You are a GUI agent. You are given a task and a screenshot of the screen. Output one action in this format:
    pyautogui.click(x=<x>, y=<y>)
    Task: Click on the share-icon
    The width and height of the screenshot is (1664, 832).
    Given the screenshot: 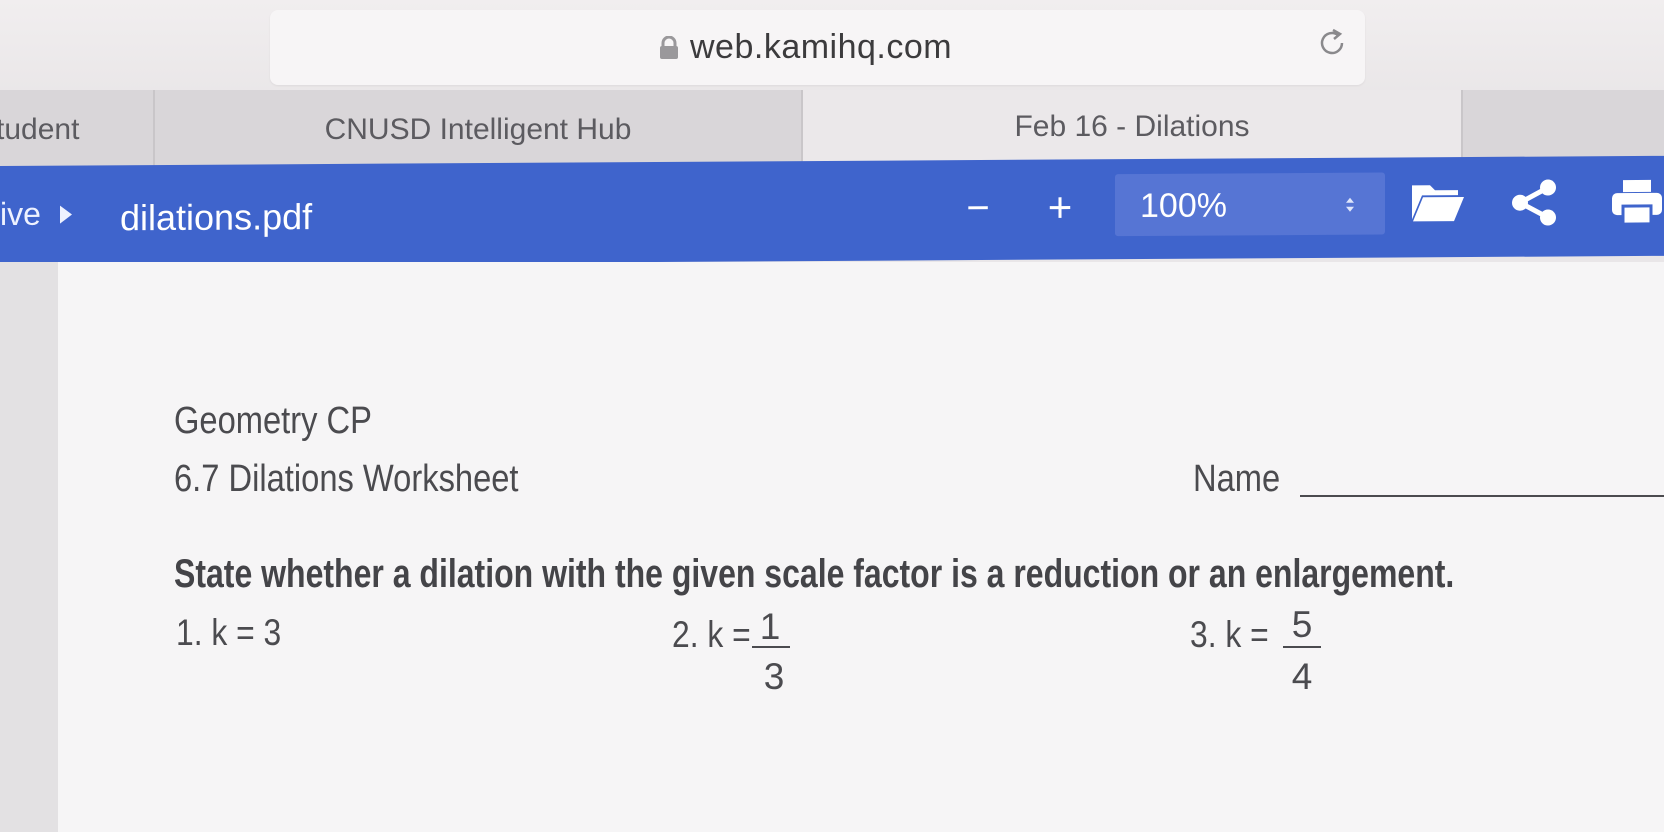 What is the action you would take?
    pyautogui.click(x=1535, y=202)
    